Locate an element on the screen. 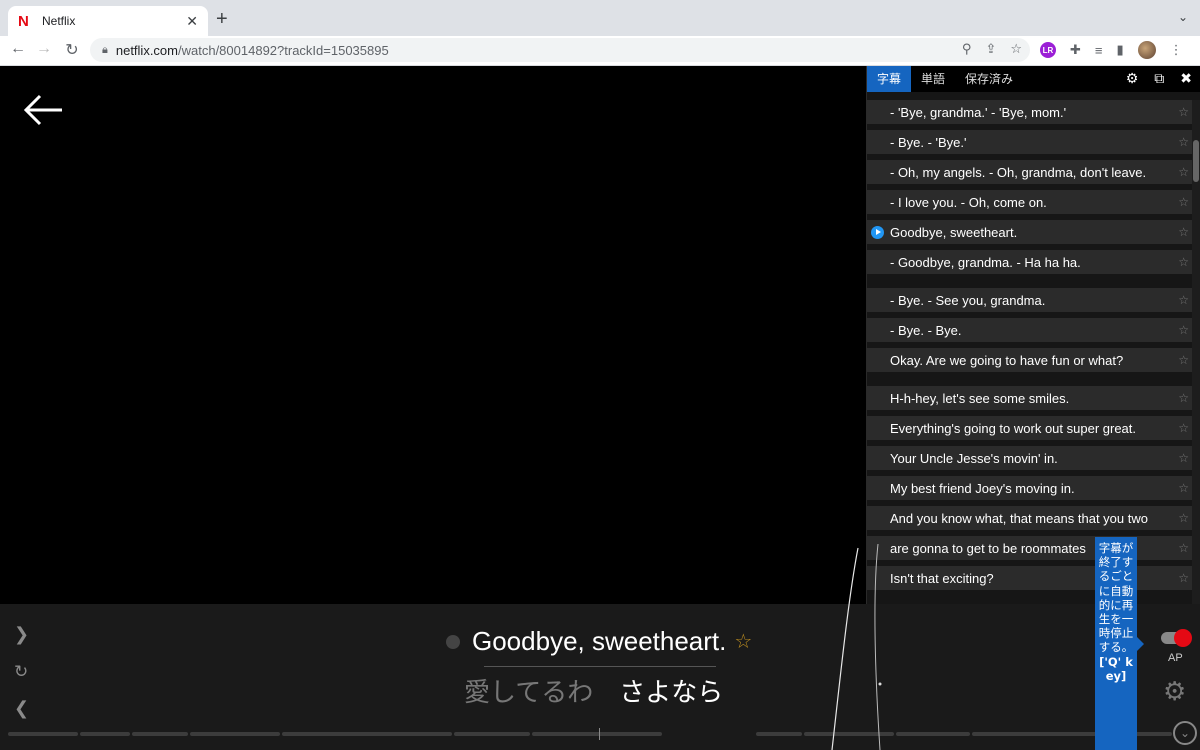 This screenshot has width=1200, height=750. current-subtitle-line: Goodbye, sweetheart. ☆ is located at coordinates (599, 641).